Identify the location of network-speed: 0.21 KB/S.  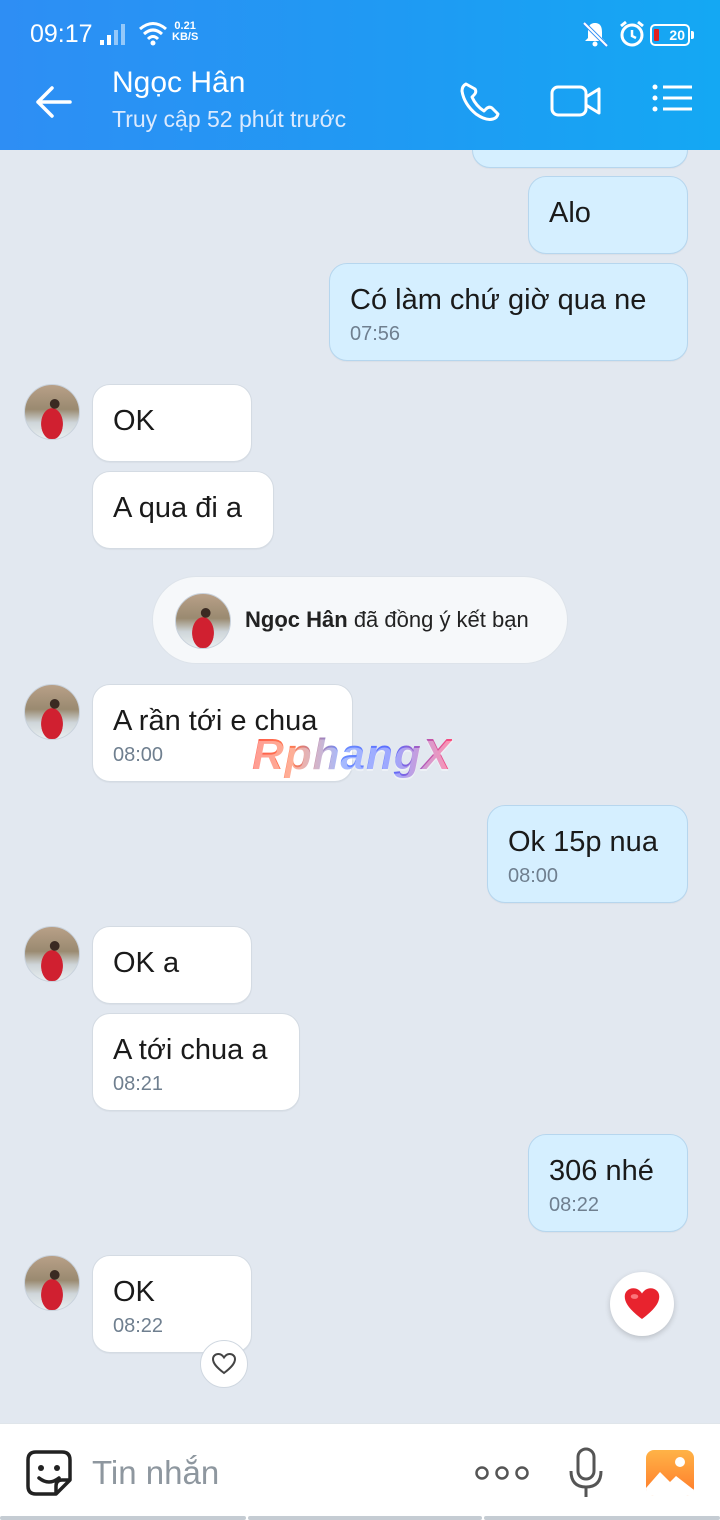
(185, 32).